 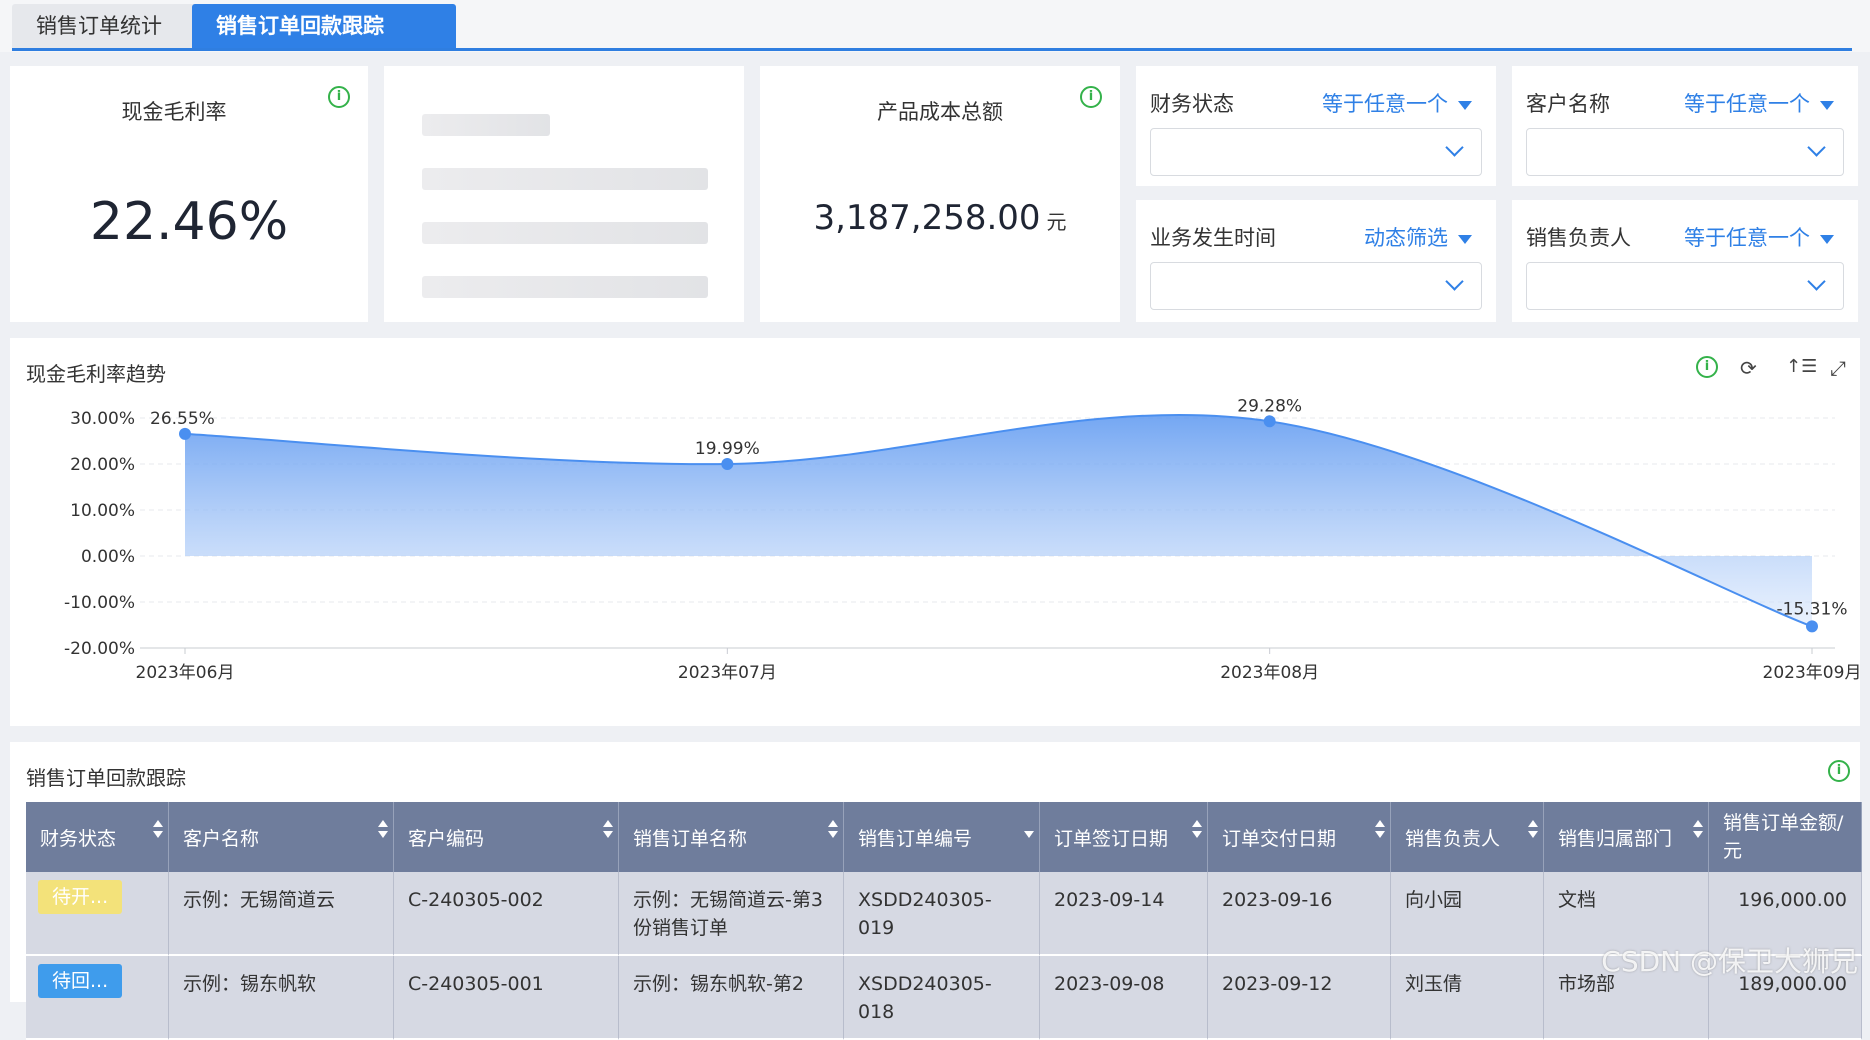 What do you see at coordinates (1111, 838) in the screenshot?
I see `column-header-label: 订单签订日期` at bounding box center [1111, 838].